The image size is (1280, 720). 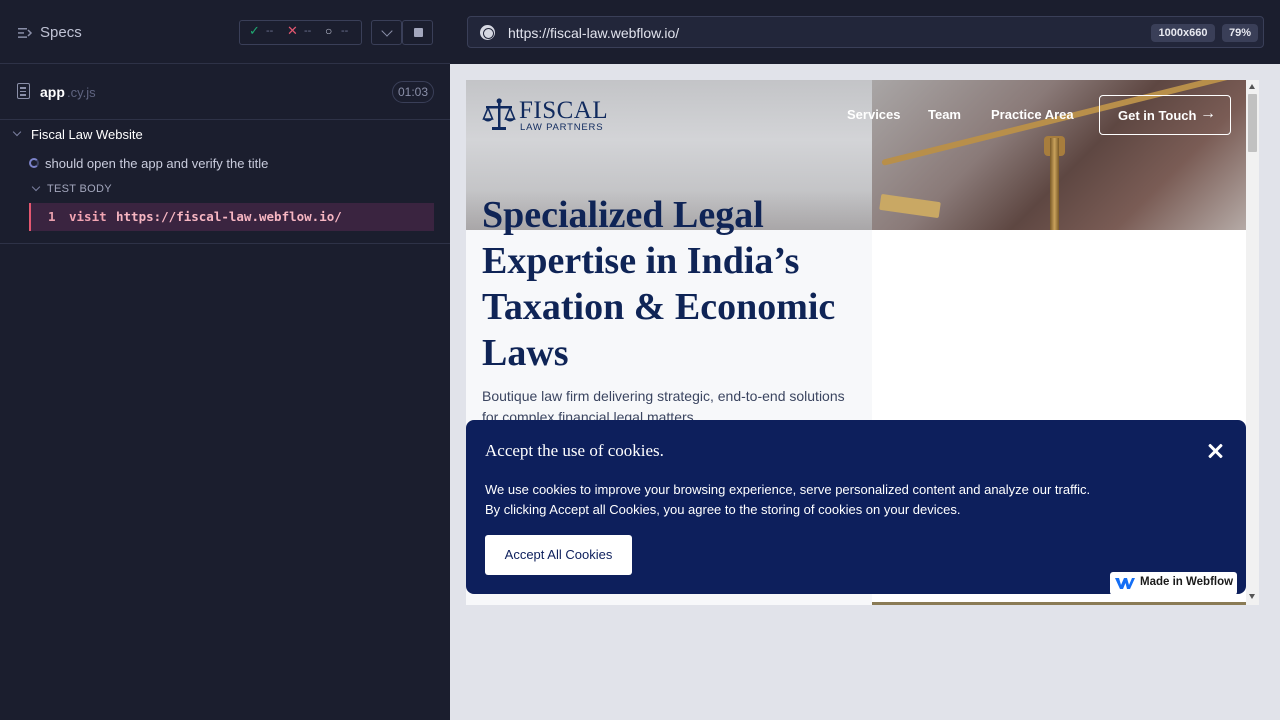 I want to click on chevron-down-icon, so click(x=387, y=31).